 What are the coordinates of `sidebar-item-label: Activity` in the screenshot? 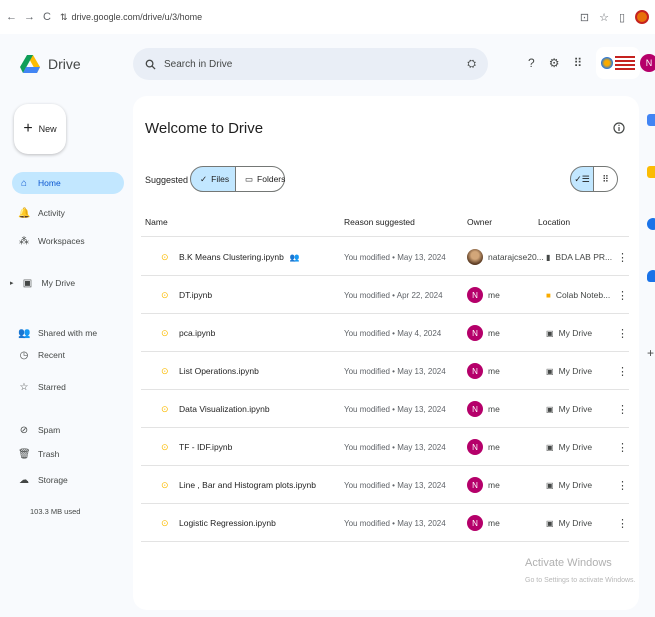 It's located at (51, 213).